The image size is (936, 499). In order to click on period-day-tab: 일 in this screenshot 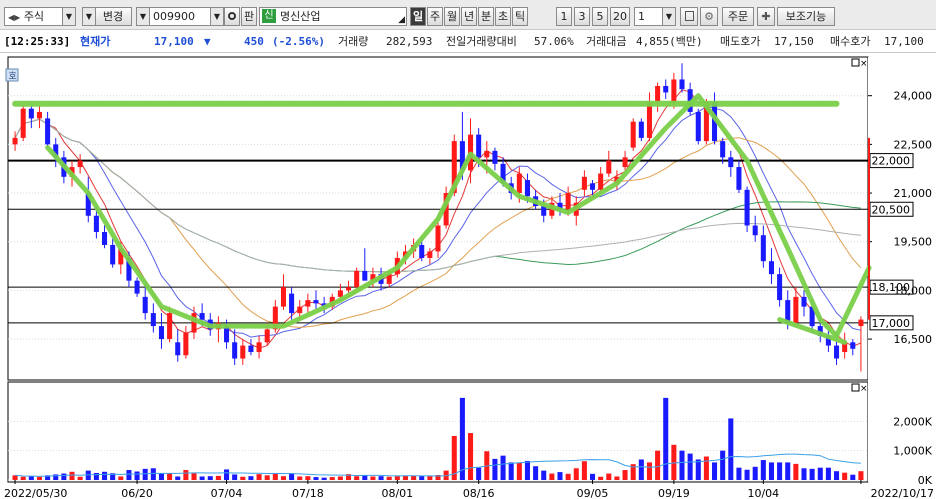, I will do `click(418, 16)`.